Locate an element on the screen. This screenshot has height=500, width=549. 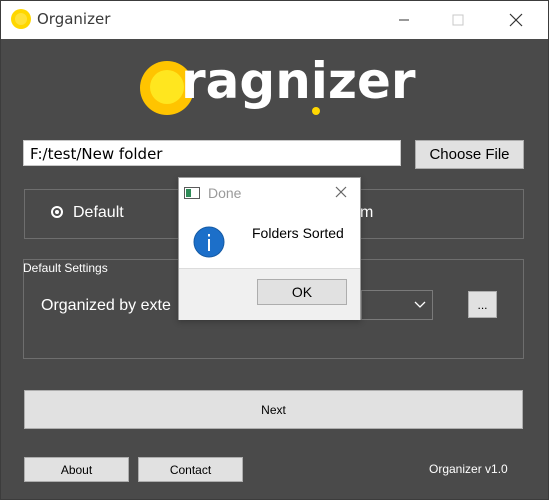
radio-selected-dot is located at coordinates (57, 212).